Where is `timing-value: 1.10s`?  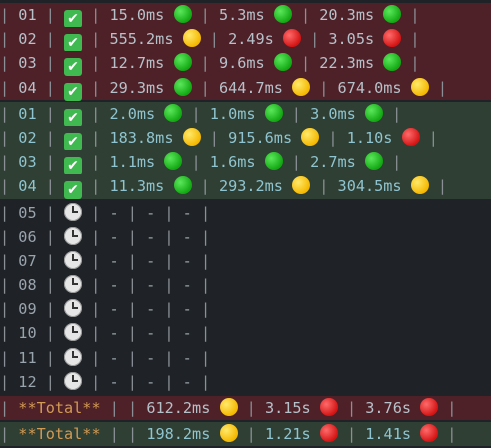 timing-value: 1.10s is located at coordinates (369, 137).